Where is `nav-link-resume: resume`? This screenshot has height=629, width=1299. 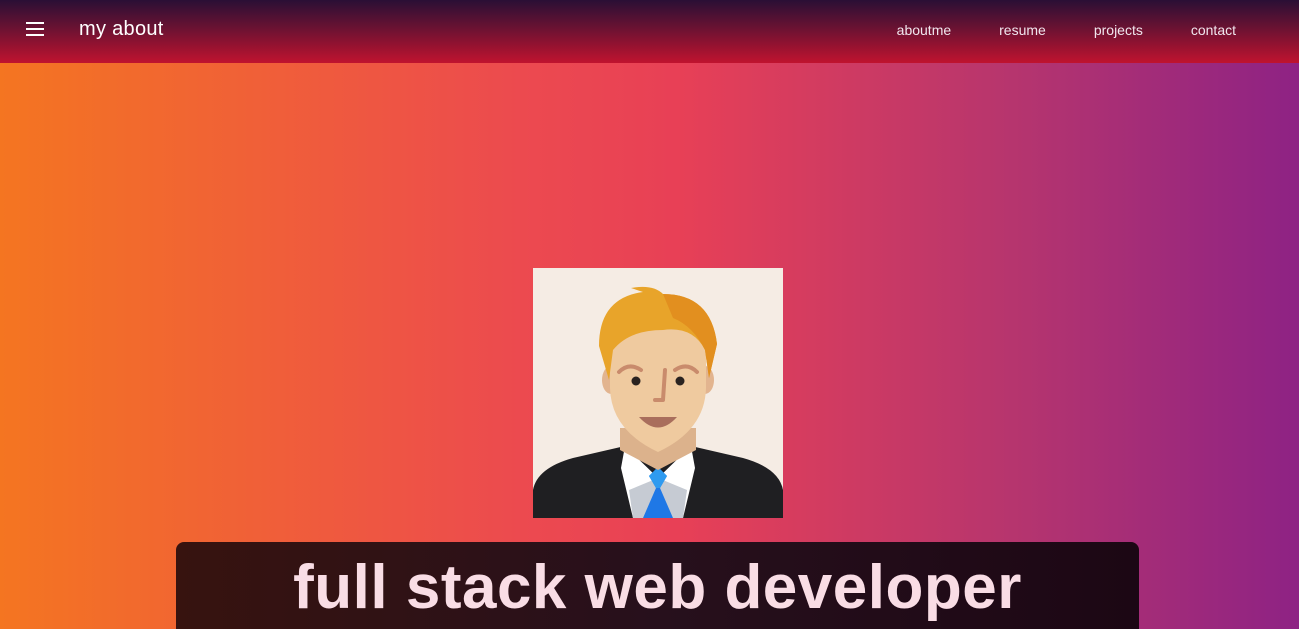 nav-link-resume: resume is located at coordinates (1022, 30).